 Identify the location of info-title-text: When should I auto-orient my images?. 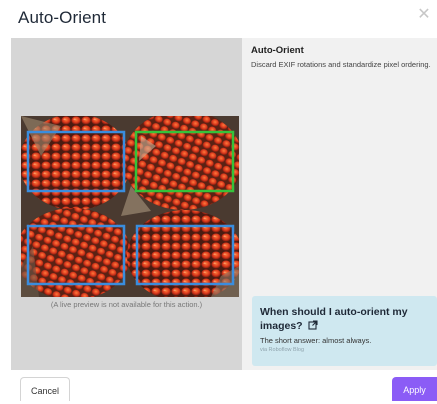
(334, 319).